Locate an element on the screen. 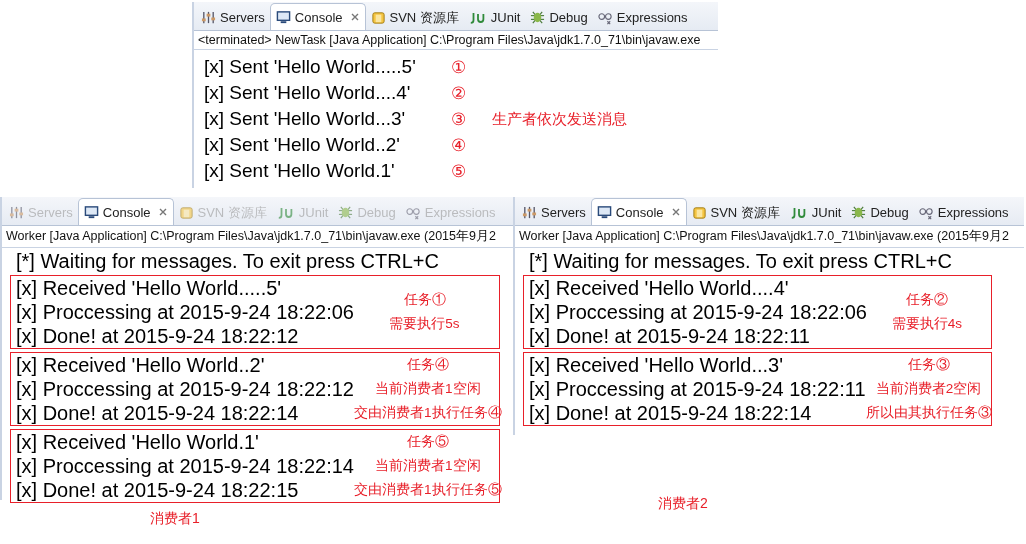  console-line: [x] Proccessing at 2015-9-24 18:22:12 is located at coordinates (185, 389).